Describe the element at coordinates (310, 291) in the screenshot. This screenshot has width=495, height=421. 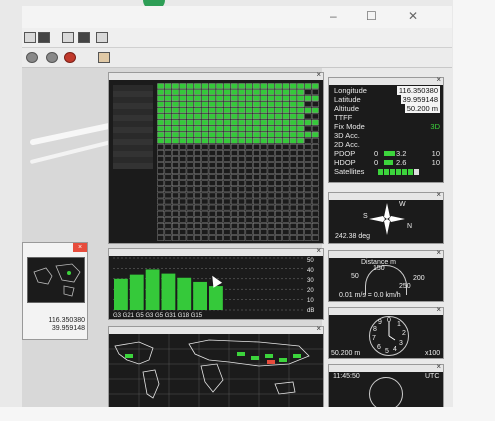
I see `y-tick-label: 20` at that location.